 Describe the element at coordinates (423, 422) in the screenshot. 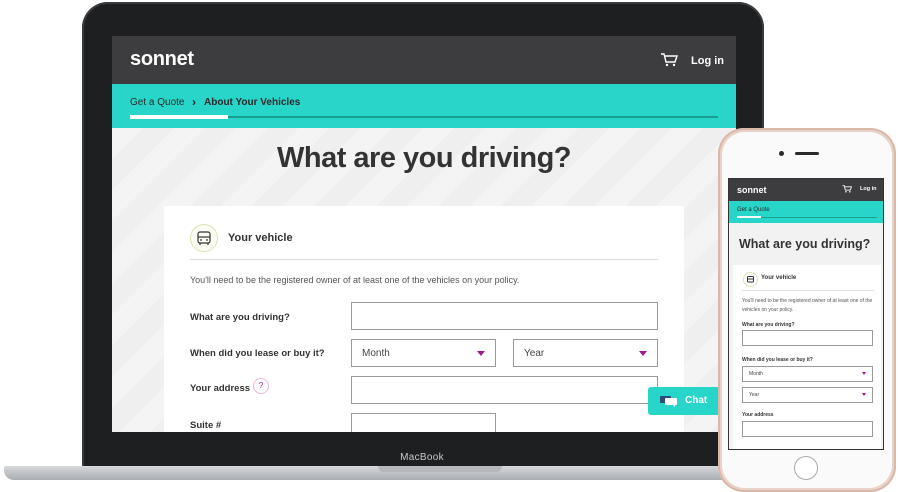

I see `suite-input` at that location.